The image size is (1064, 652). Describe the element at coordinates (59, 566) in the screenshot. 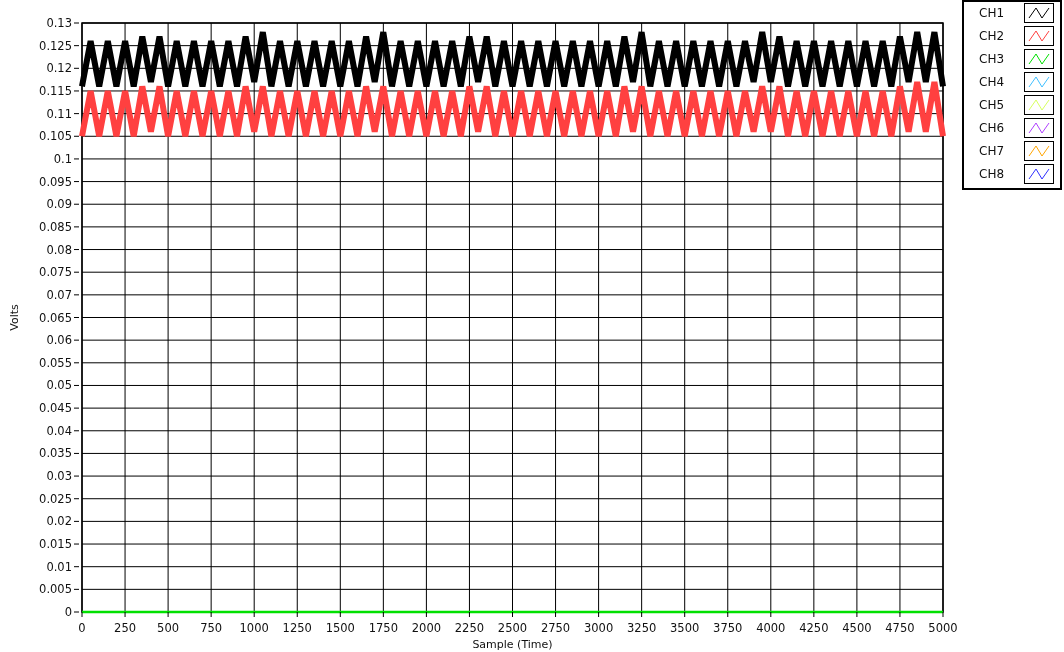

I see `axis-tick-label: 0.01` at that location.